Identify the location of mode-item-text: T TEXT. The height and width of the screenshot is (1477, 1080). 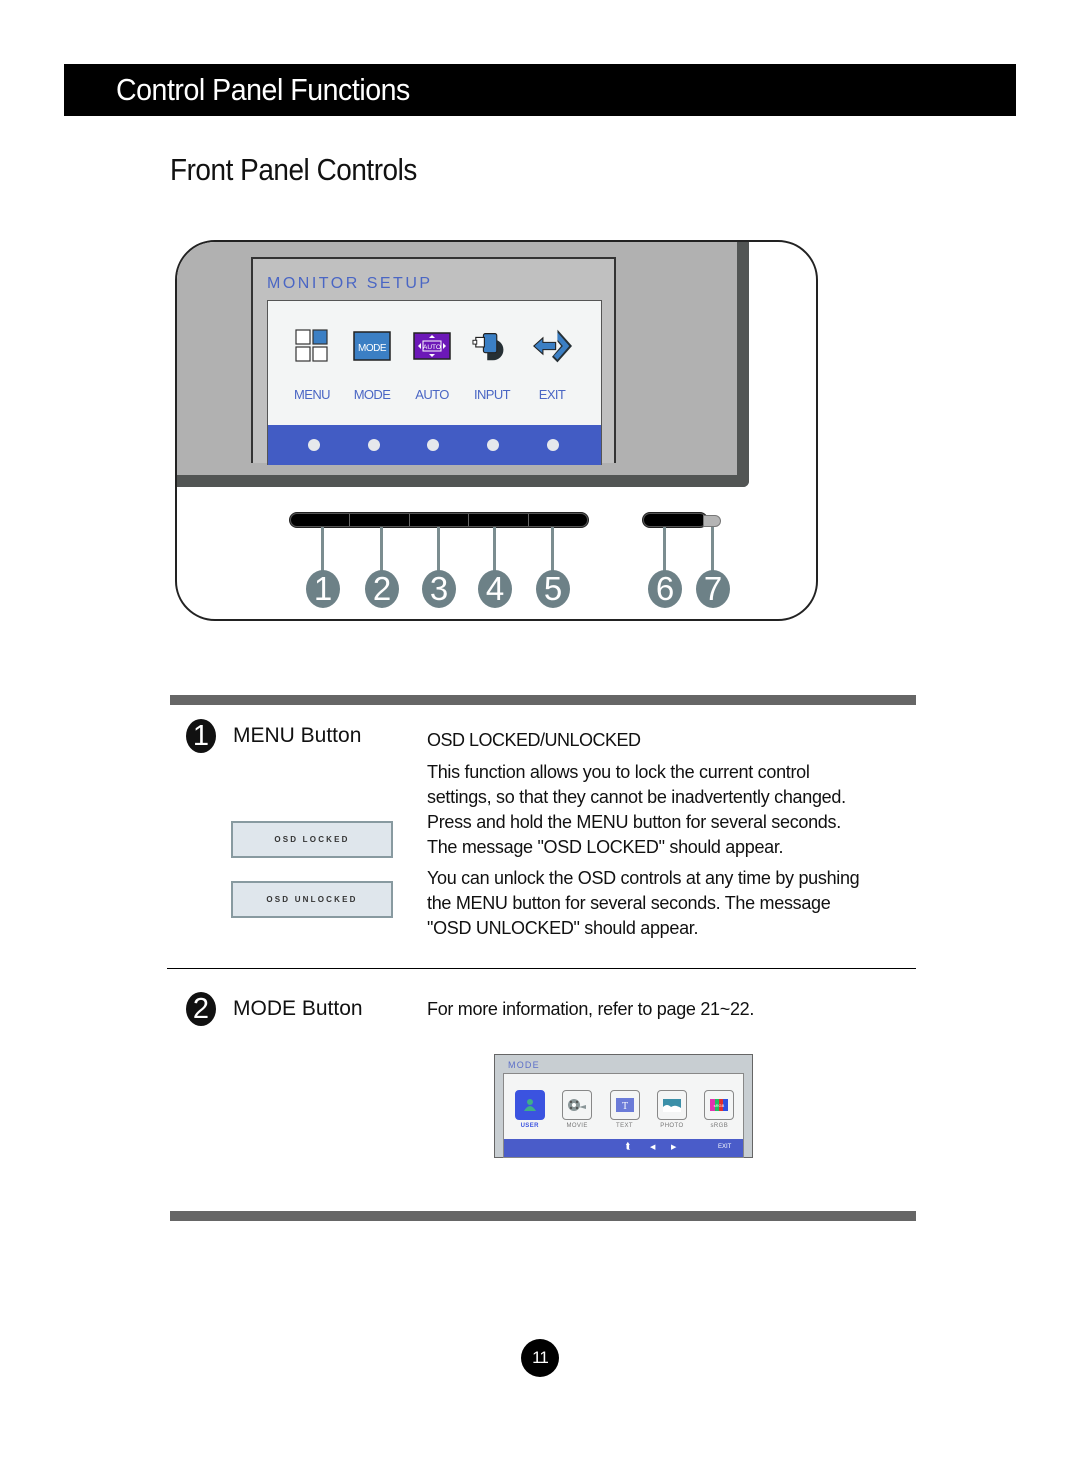
(624, 1109).